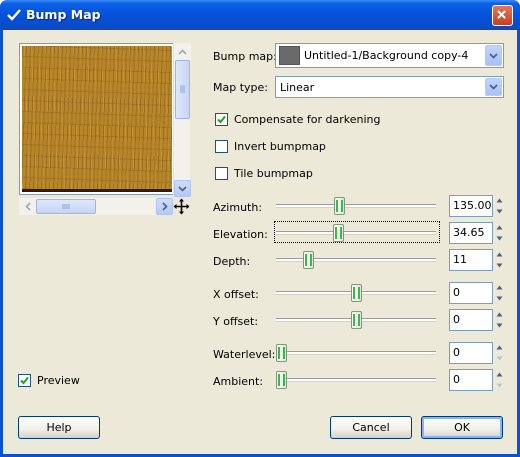 The image size is (520, 457). I want to click on depth-spin-arrows, so click(499, 260).